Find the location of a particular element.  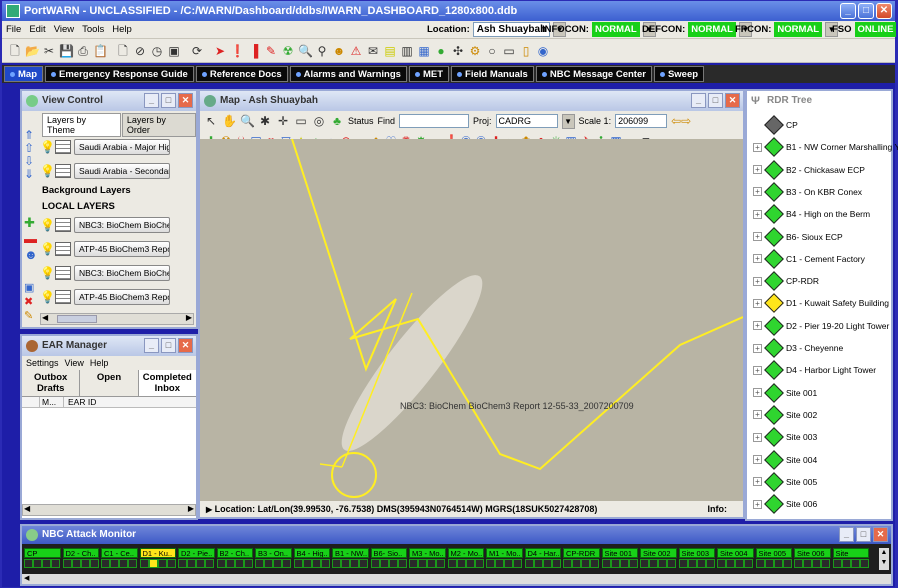

defcon-value: NORMAL is located at coordinates (712, 29).